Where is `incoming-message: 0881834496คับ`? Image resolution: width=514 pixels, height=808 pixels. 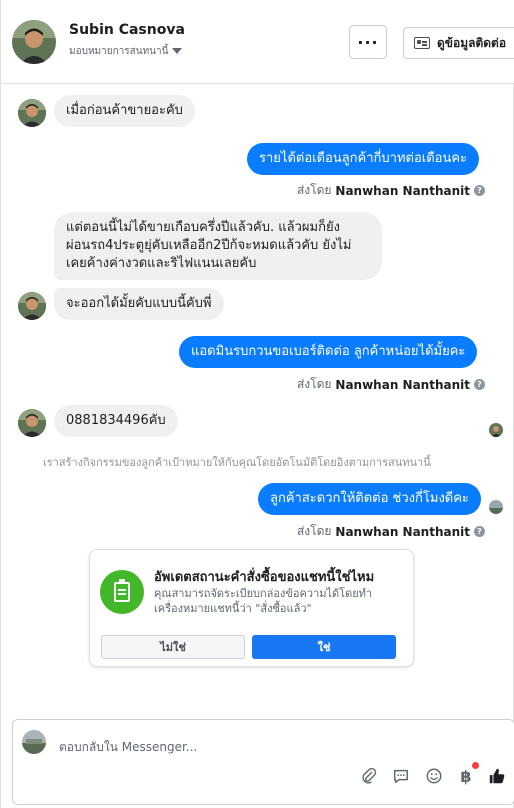 incoming-message: 0881834496คับ is located at coordinates (116, 421).